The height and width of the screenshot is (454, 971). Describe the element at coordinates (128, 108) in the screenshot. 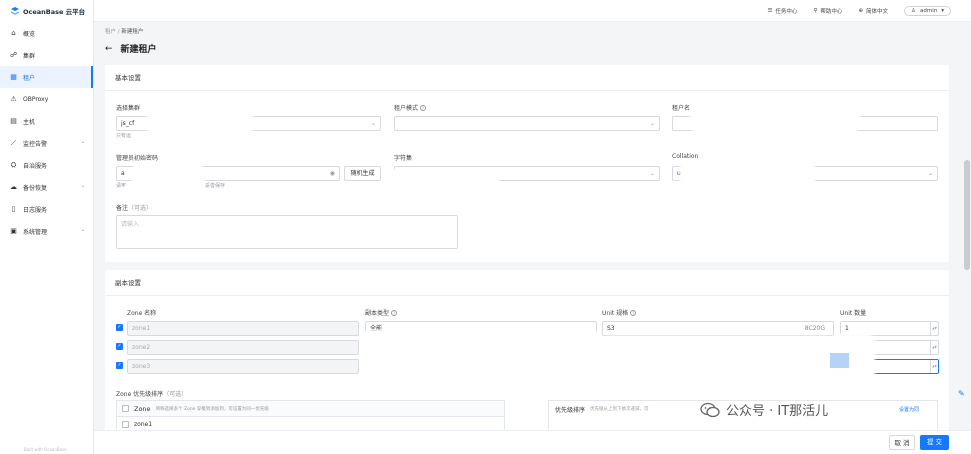

I see `cluster-label: 选择集群` at that location.